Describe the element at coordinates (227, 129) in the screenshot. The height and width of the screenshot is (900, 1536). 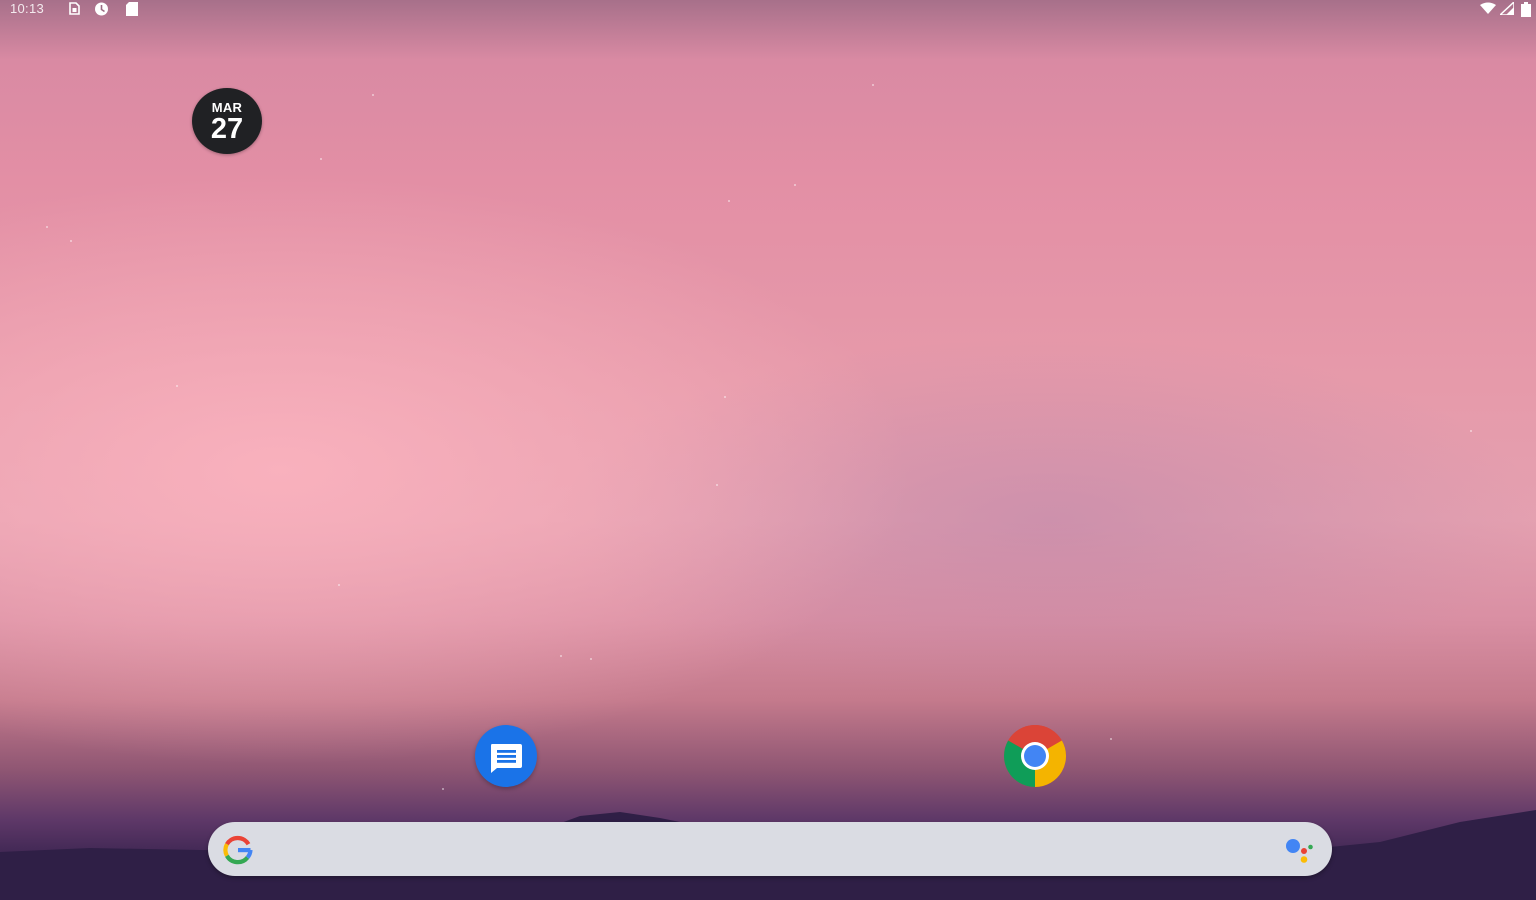
I see `date-day: 27` at that location.